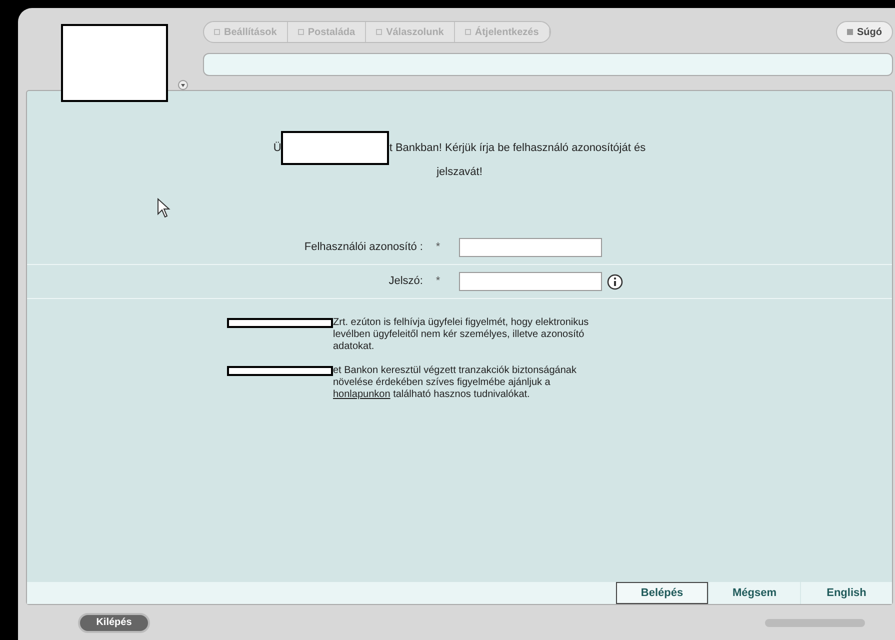 The width and height of the screenshot is (895, 640). I want to click on info-icon, so click(615, 282).